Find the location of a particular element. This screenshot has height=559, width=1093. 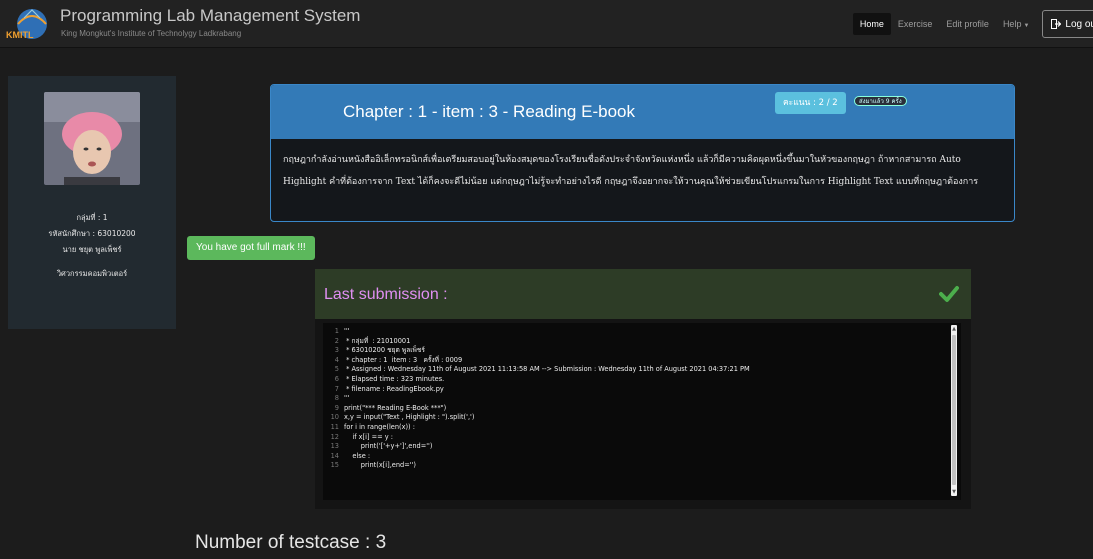

line-number: 10 is located at coordinates (334, 417).